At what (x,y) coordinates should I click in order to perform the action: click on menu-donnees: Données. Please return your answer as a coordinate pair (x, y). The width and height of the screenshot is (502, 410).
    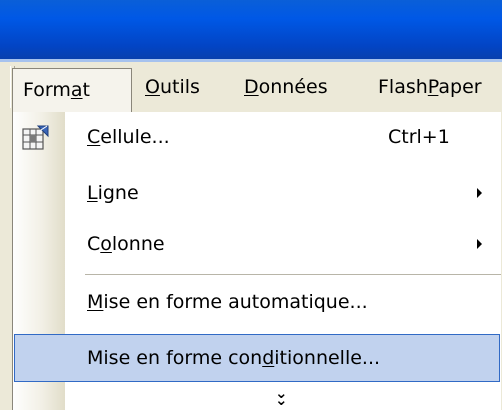
    Looking at the image, I should click on (286, 87).